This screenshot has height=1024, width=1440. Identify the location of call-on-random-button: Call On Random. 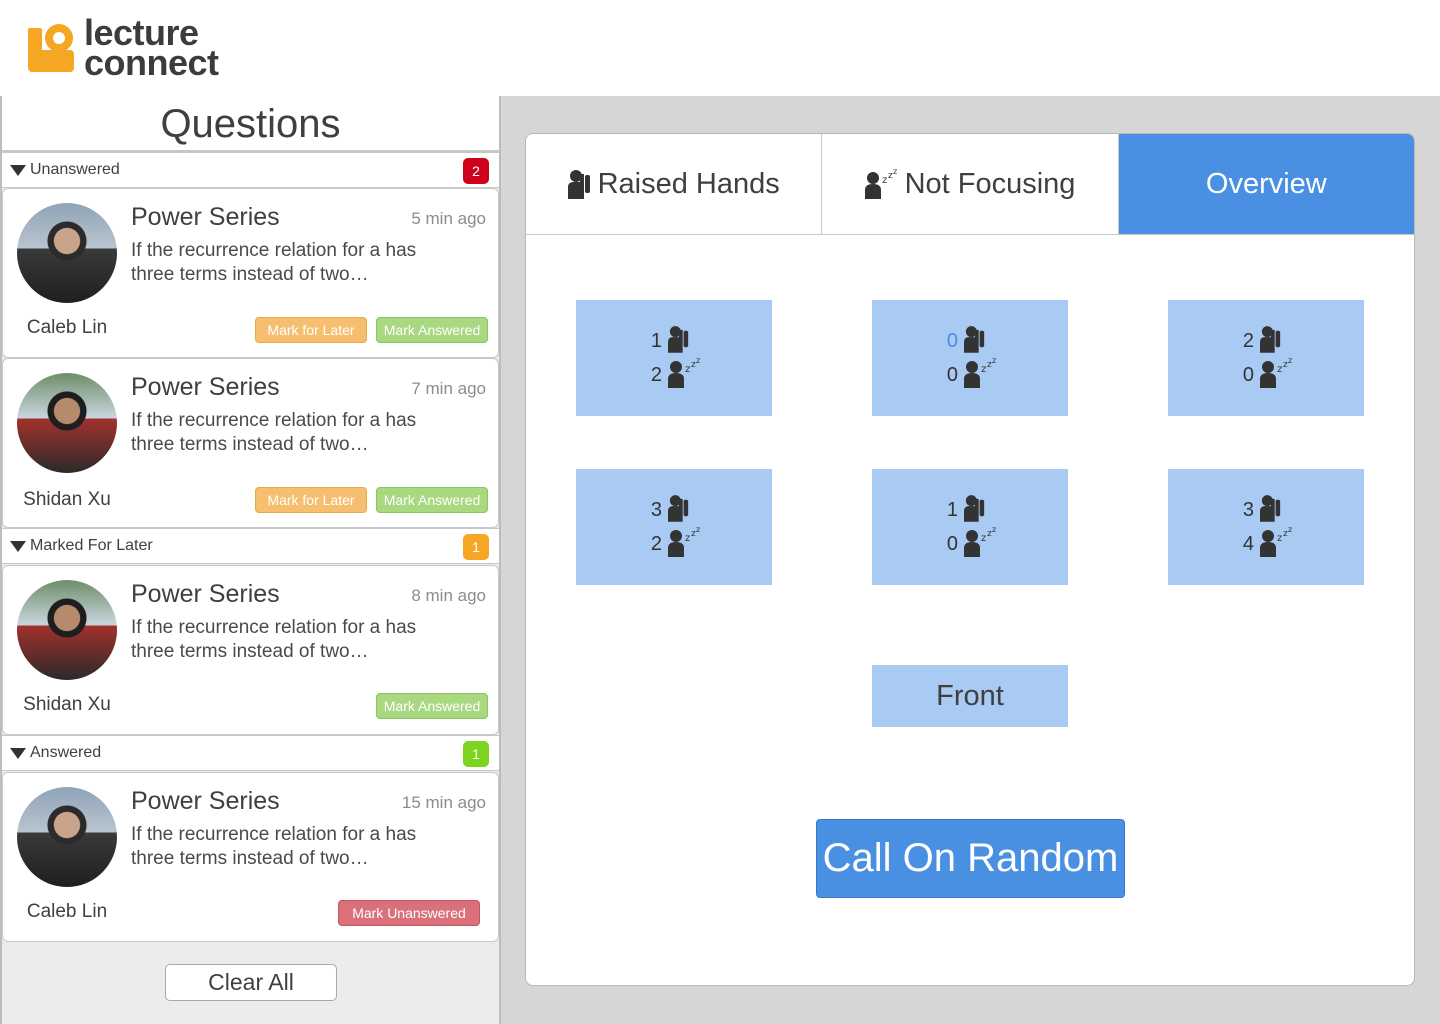
(970, 858).